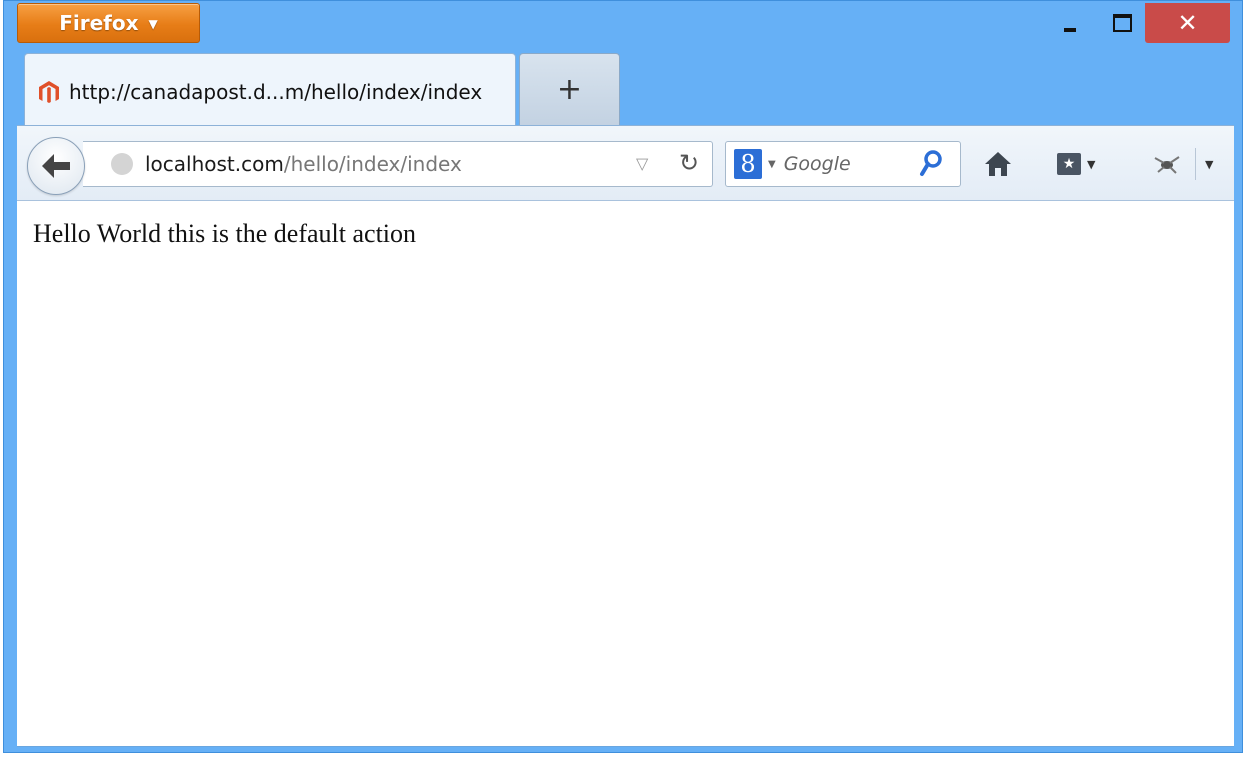 The image size is (1245, 757). What do you see at coordinates (1069, 164) in the screenshot?
I see `bookmarks-icon: ★` at bounding box center [1069, 164].